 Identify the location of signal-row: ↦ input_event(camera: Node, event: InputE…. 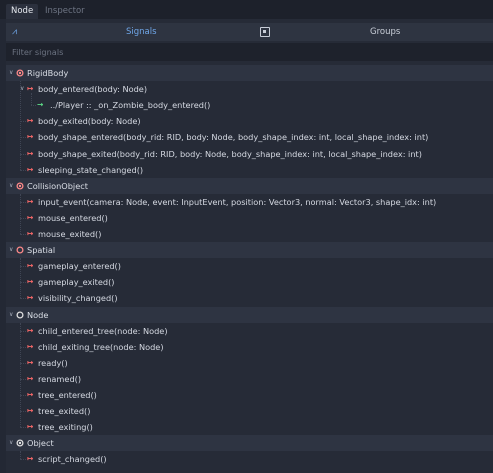
(249, 202).